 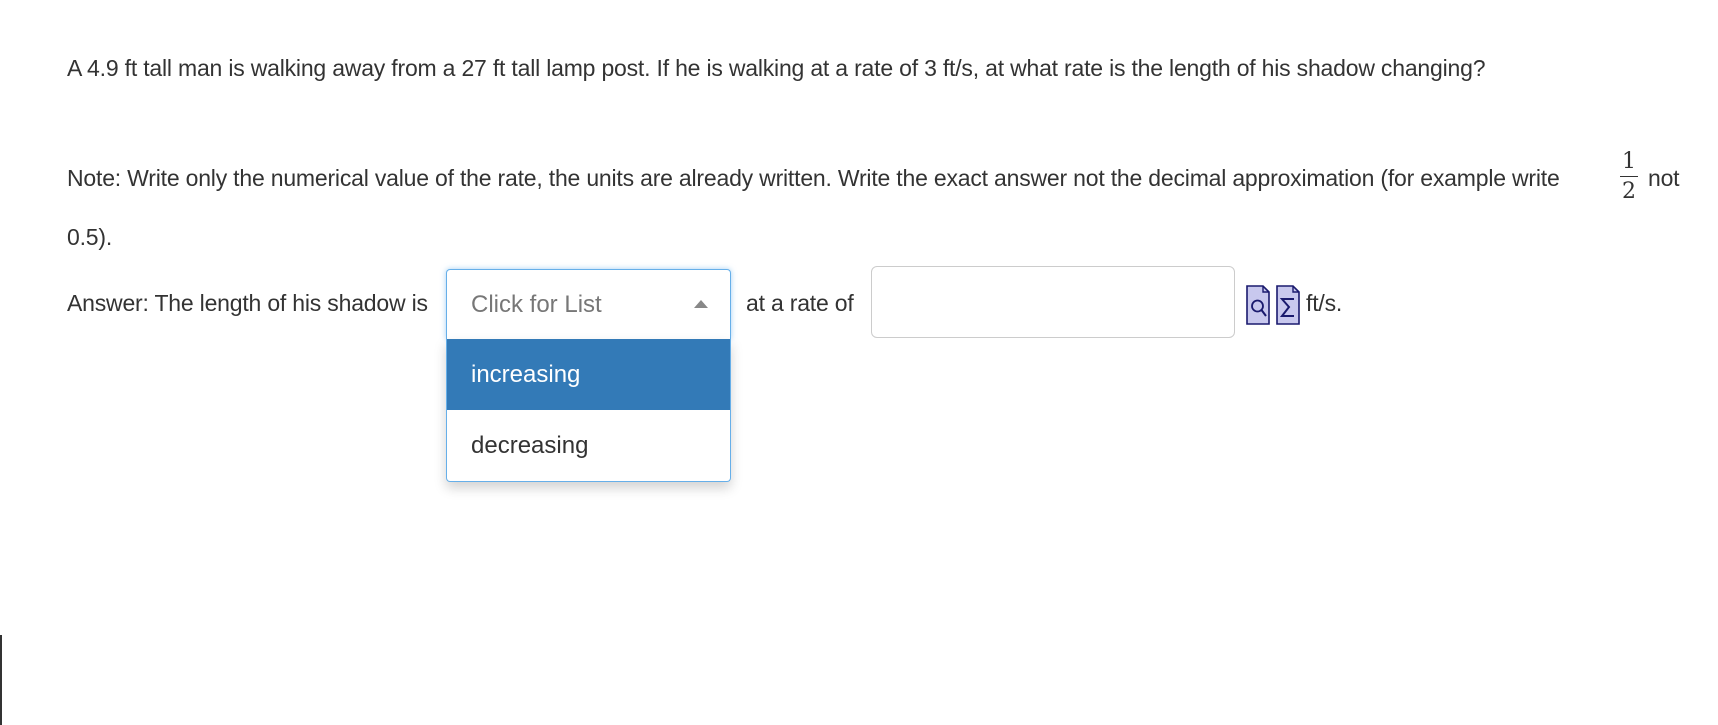 What do you see at coordinates (800, 303) in the screenshot?
I see `rate-label: at a rate of` at bounding box center [800, 303].